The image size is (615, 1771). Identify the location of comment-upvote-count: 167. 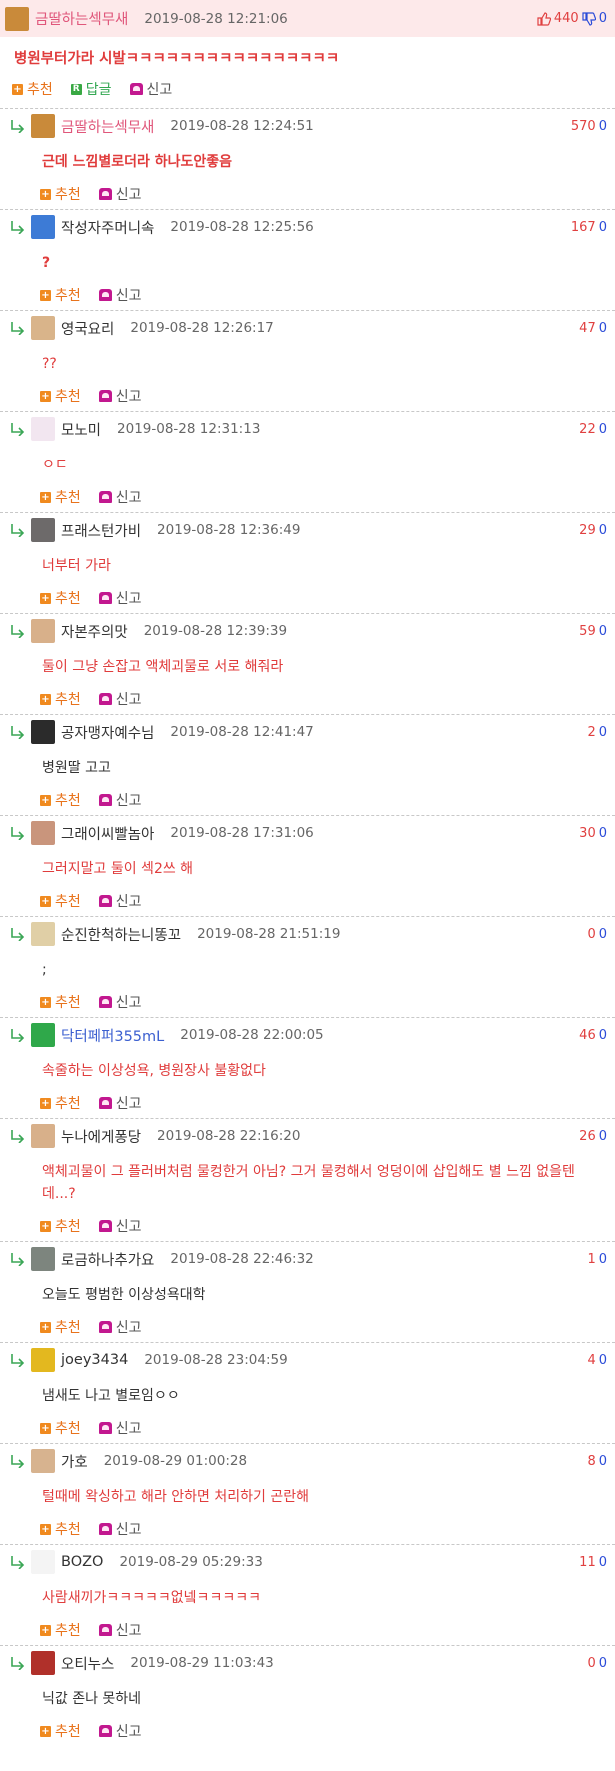
(583, 227).